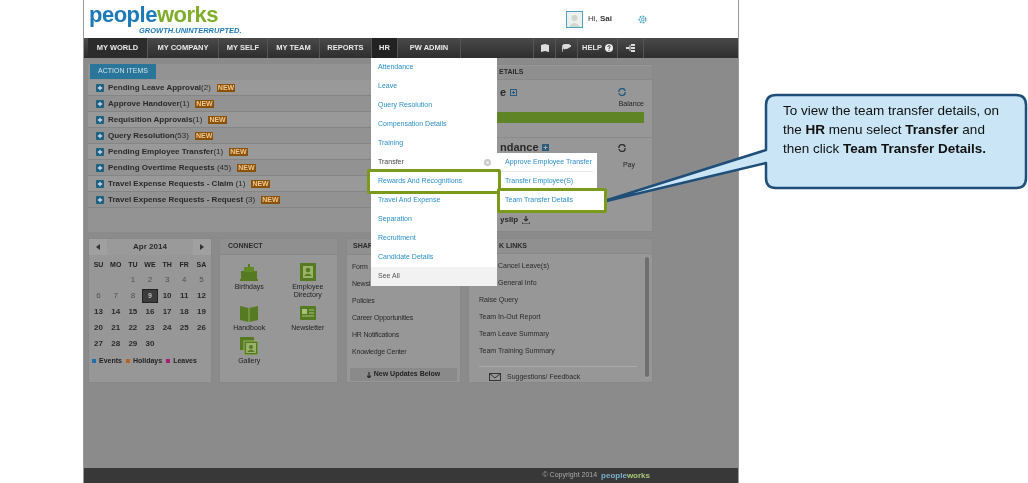  What do you see at coordinates (249, 272) in the screenshot?
I see `cake-icon` at bounding box center [249, 272].